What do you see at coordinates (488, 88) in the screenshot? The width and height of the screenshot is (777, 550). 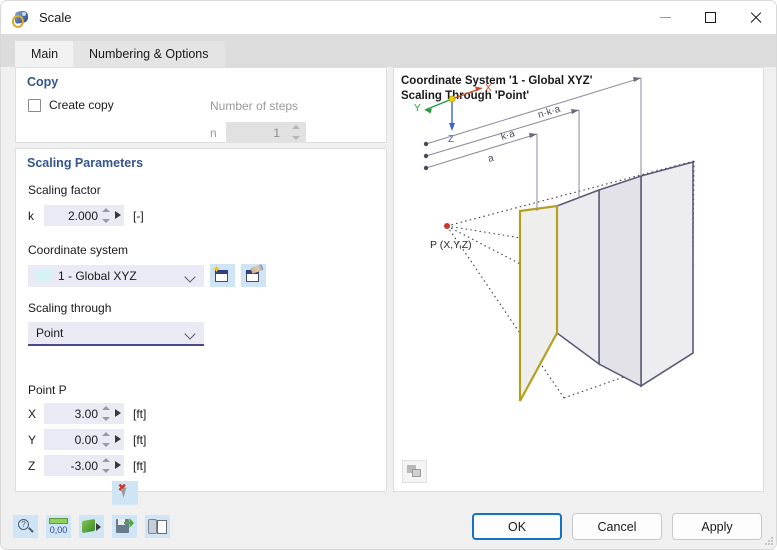 I see `svg-text: X` at bounding box center [488, 88].